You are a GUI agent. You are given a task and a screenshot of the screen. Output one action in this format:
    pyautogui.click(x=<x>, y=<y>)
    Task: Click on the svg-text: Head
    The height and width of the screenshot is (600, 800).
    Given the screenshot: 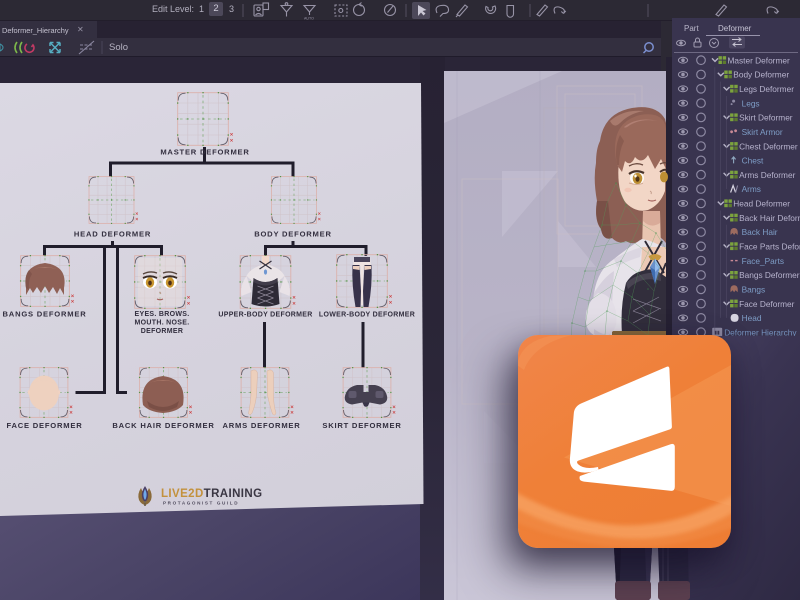 What is the action you would take?
    pyautogui.click(x=752, y=318)
    